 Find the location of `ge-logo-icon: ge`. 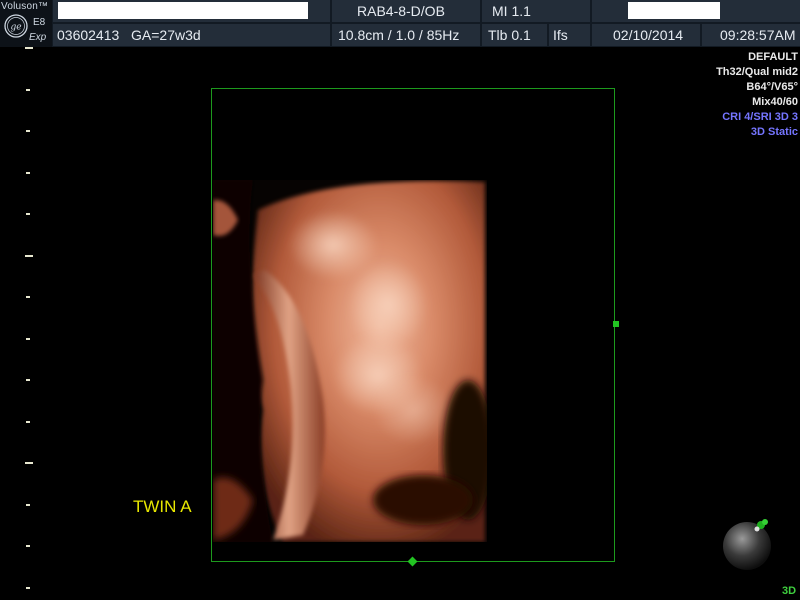

ge-logo-icon: ge is located at coordinates (16, 26).